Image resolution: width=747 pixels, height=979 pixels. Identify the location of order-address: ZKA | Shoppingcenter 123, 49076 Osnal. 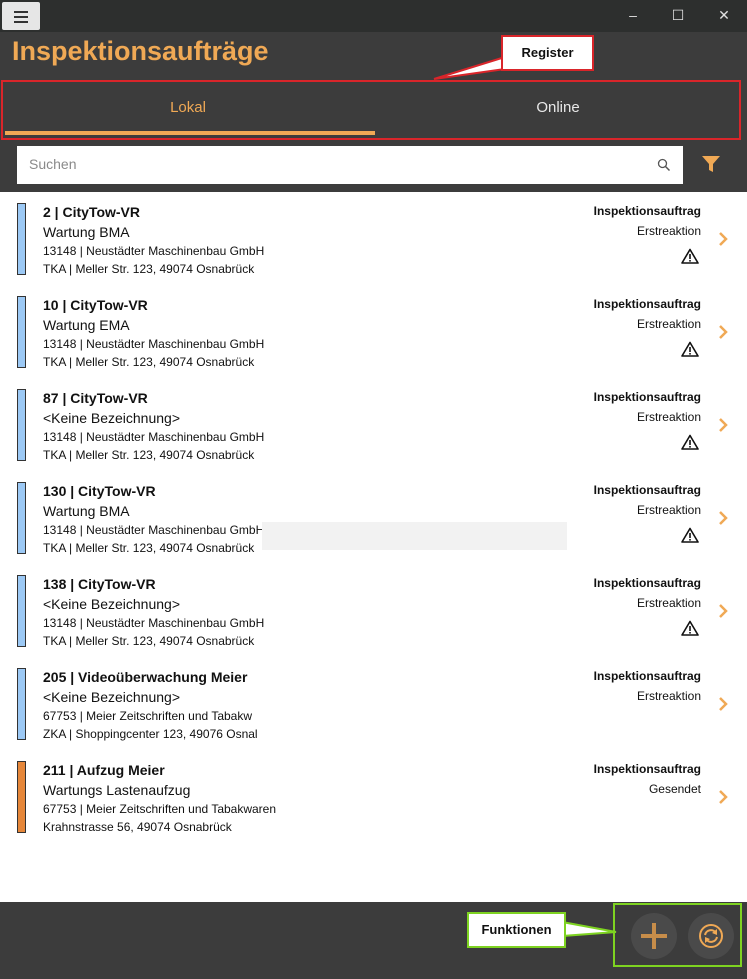
(150, 734).